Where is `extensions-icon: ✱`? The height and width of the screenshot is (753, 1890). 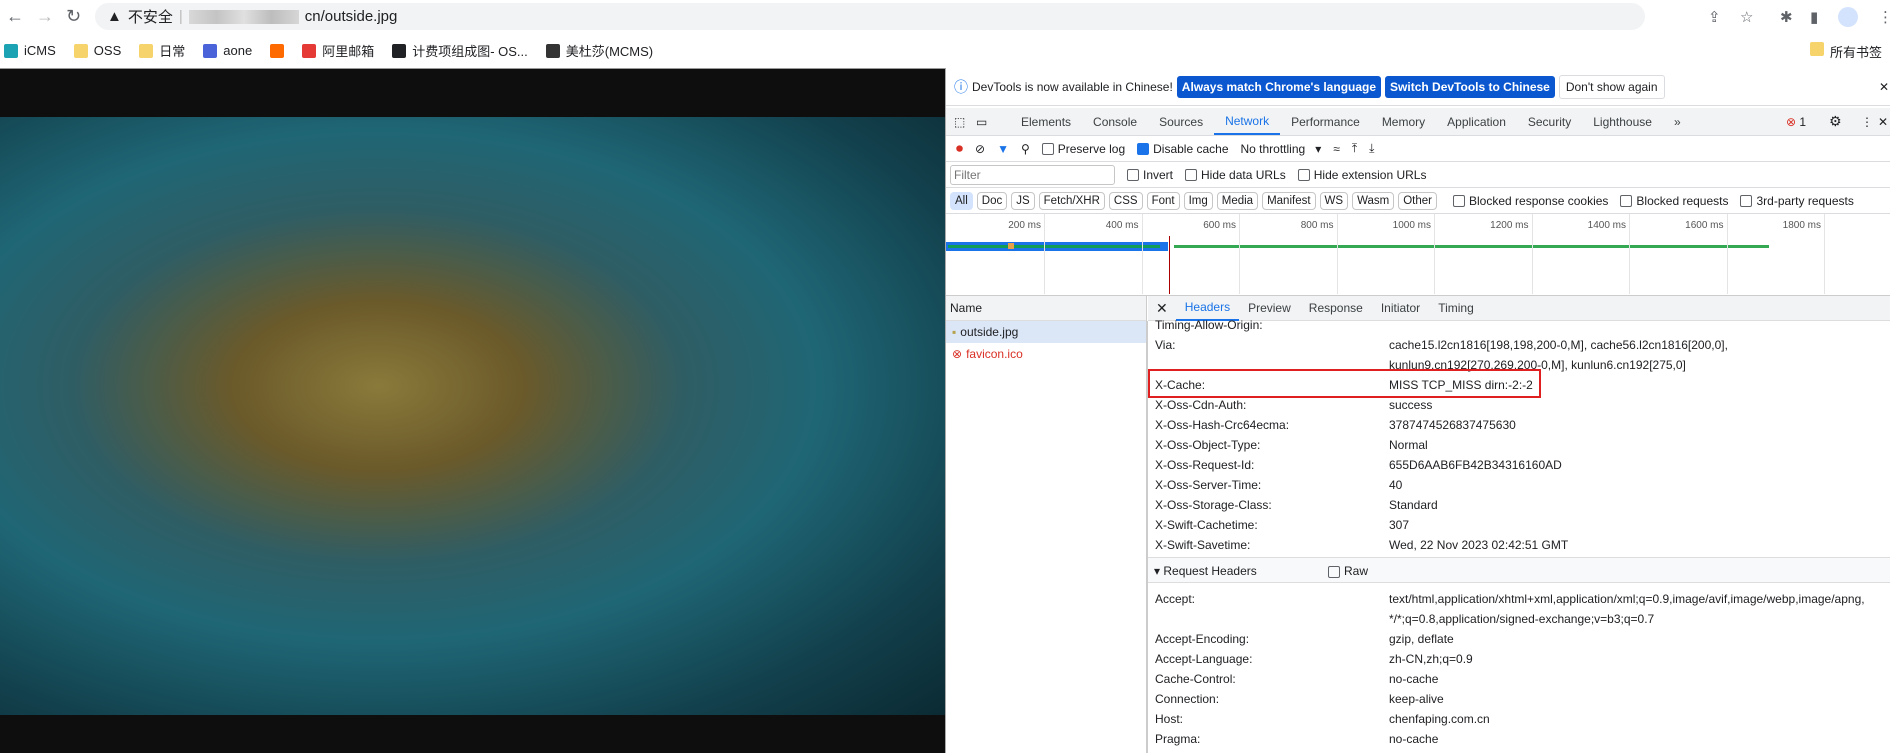 extensions-icon: ✱ is located at coordinates (1786, 17).